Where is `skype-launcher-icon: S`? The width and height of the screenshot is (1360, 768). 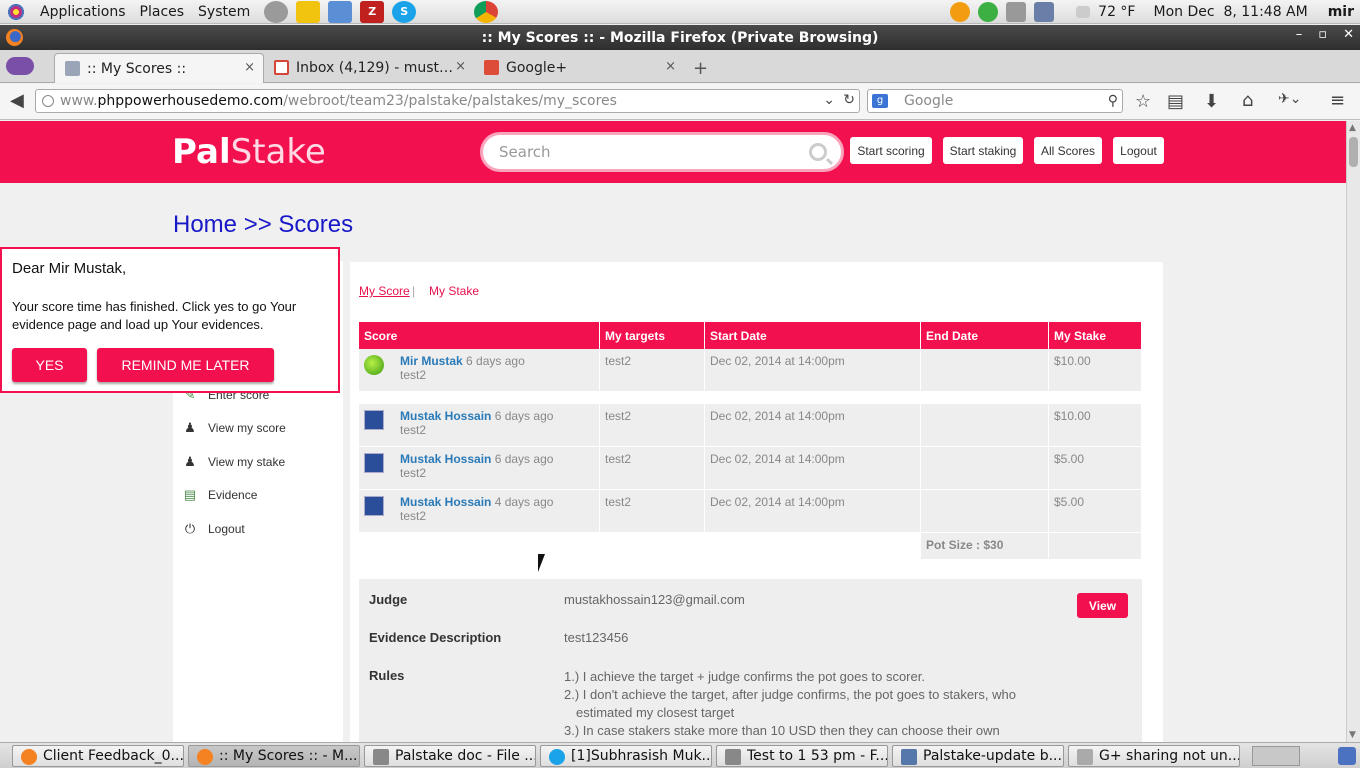
skype-launcher-icon: S is located at coordinates (404, 11).